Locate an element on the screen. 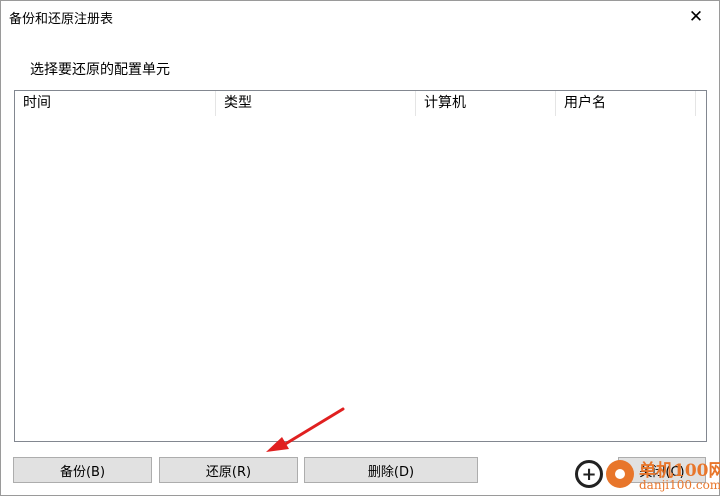 The width and height of the screenshot is (720, 496). delete-button: 删除(D) is located at coordinates (391, 470).